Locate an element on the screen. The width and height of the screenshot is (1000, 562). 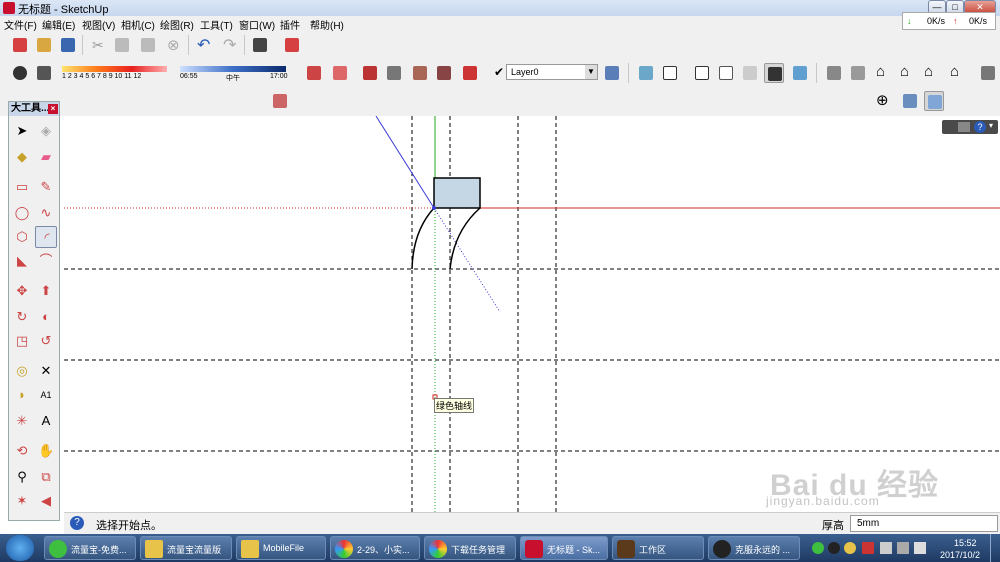
section-plane-button is located at coordinates (280, 101).